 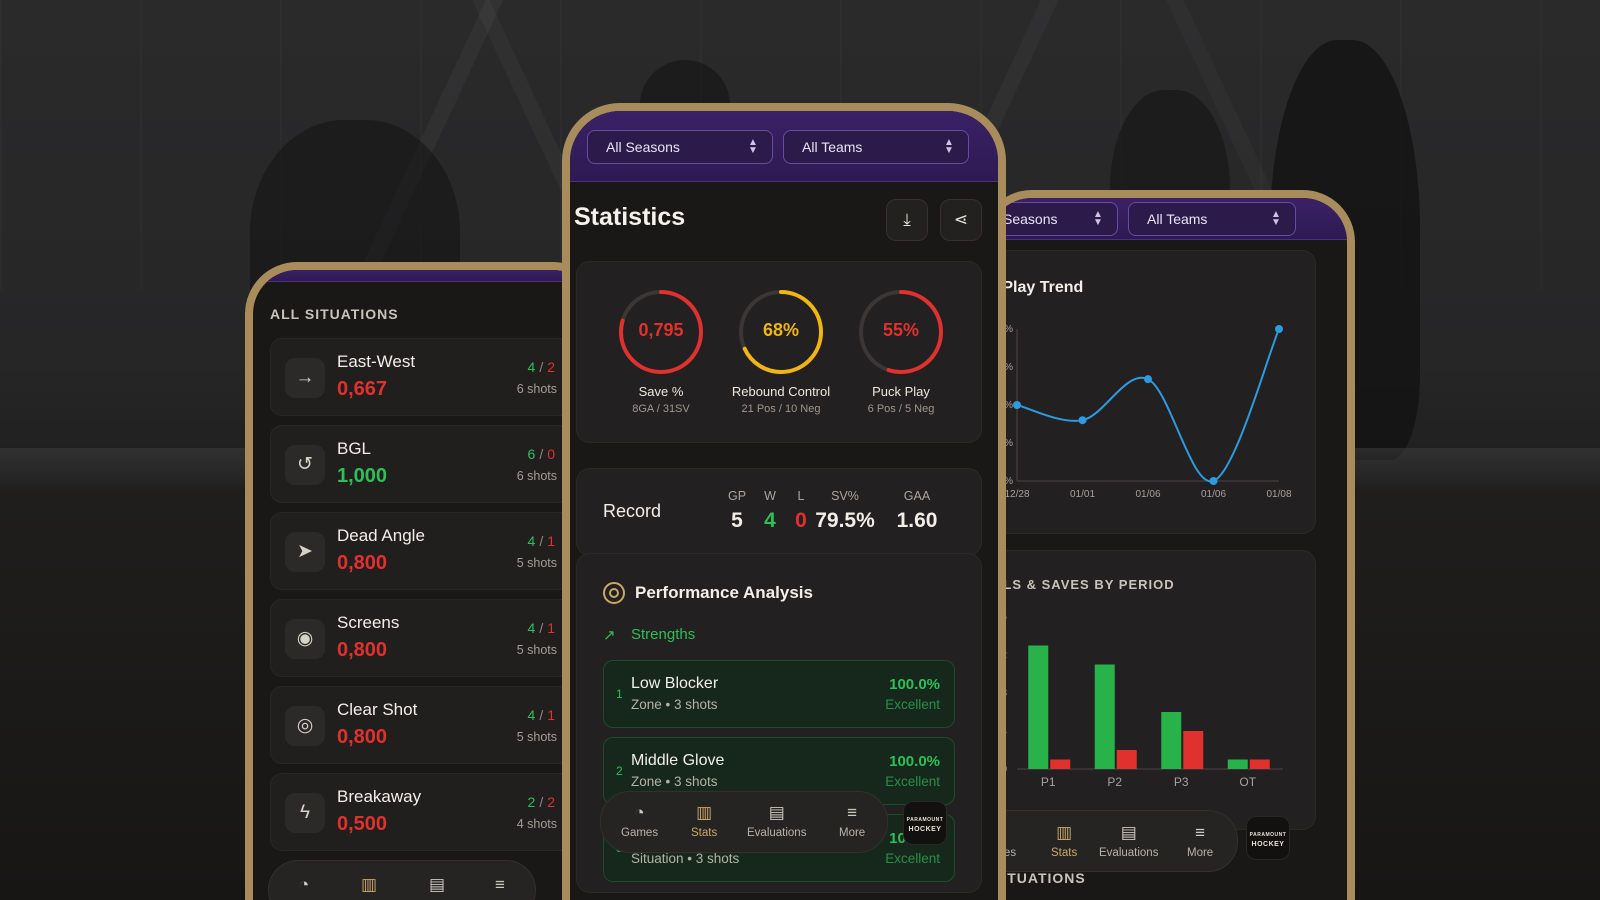 I want to click on lightning-icon: ϟ, so click(x=305, y=813).